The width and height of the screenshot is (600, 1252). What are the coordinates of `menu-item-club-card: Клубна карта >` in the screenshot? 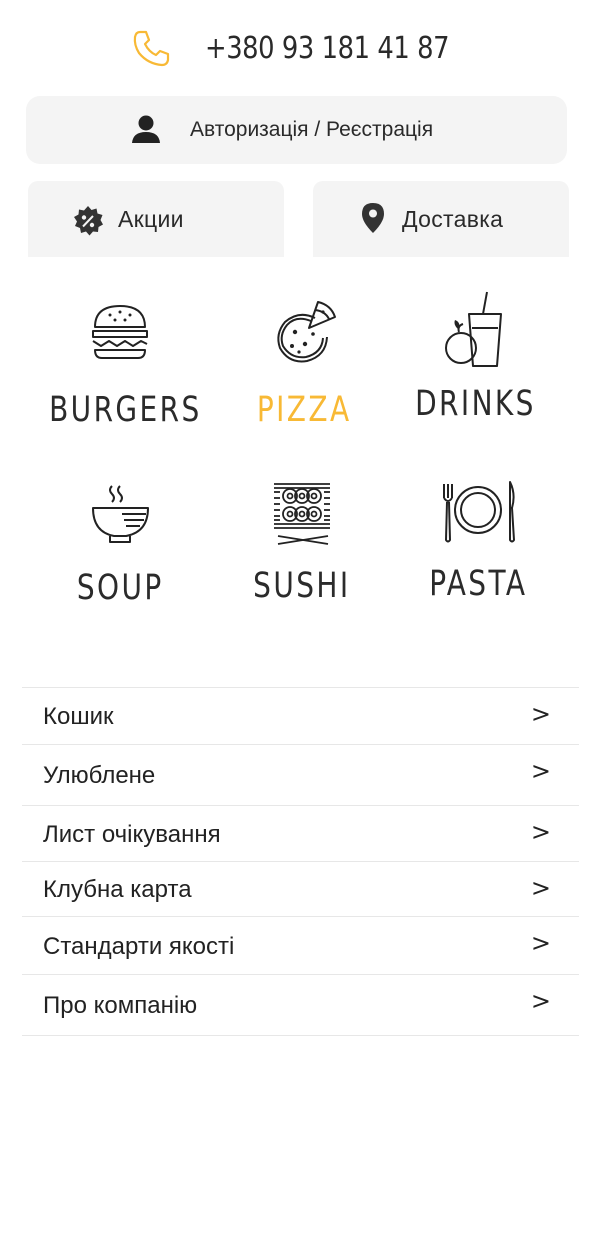 It's located at (300, 889).